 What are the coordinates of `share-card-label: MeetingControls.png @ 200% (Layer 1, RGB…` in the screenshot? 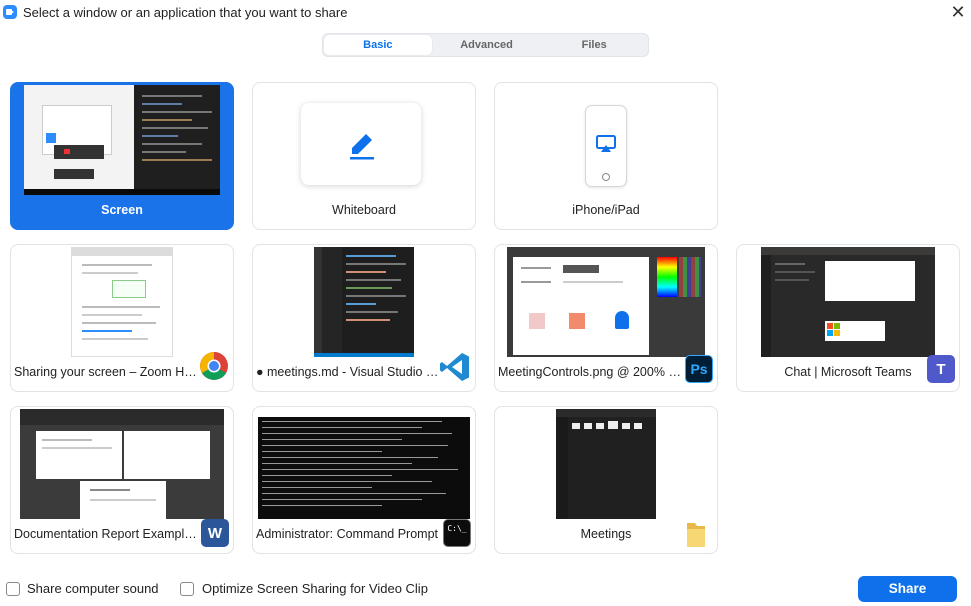 It's located at (607, 372).